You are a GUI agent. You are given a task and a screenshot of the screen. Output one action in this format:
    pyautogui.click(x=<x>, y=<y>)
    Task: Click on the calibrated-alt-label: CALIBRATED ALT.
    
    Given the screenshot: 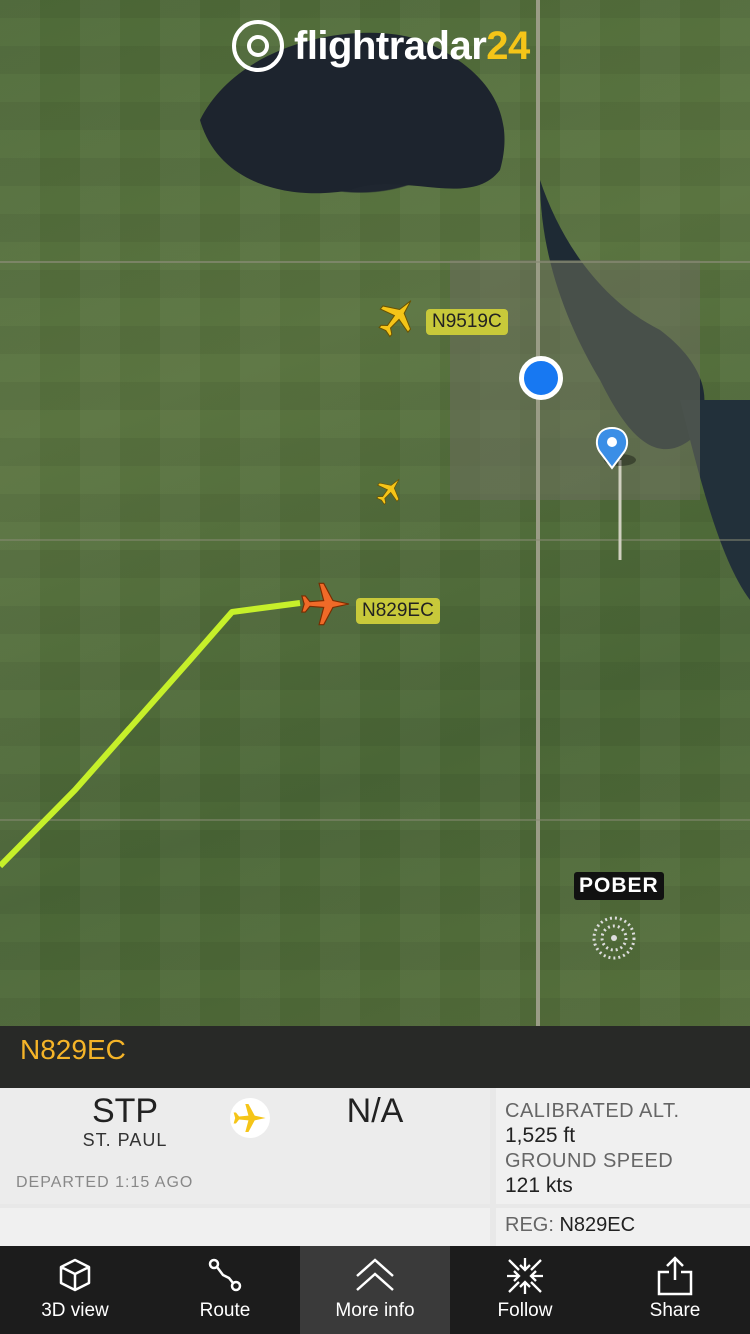 What is the action you would take?
    pyautogui.click(x=592, y=1111)
    